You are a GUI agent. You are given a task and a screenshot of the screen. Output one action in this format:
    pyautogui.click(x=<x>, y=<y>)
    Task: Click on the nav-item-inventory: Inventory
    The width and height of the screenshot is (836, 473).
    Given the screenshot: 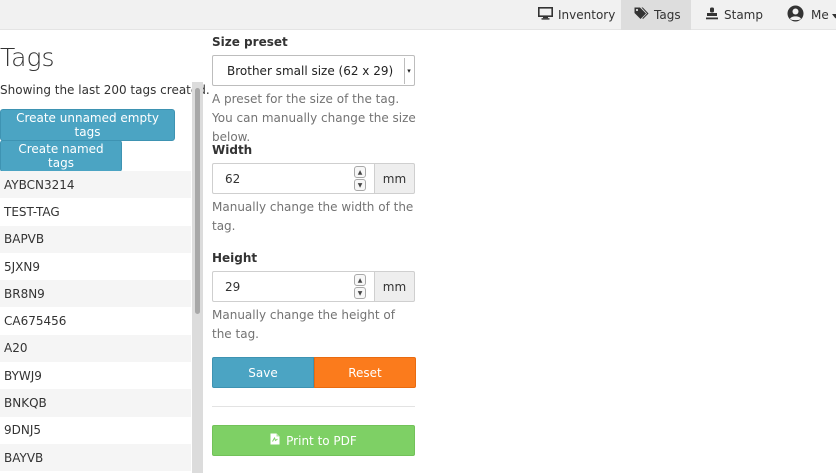 What is the action you would take?
    pyautogui.click(x=576, y=15)
    